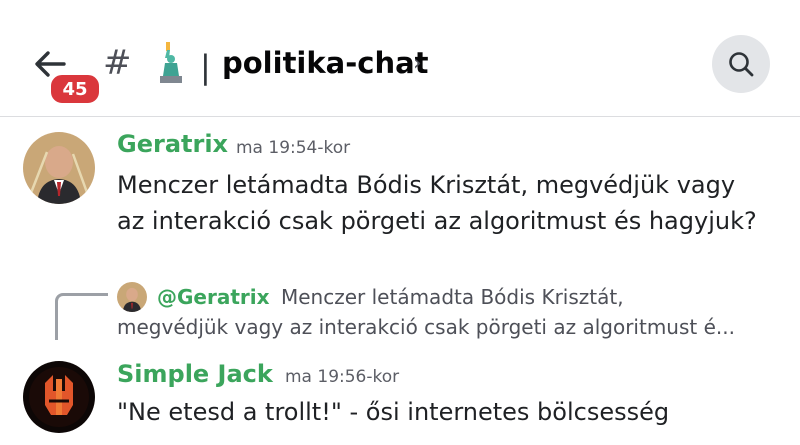 The image size is (800, 445). I want to click on reply-preview-text: Menczer letámadta Bódis Krisztát,, so click(452, 297).